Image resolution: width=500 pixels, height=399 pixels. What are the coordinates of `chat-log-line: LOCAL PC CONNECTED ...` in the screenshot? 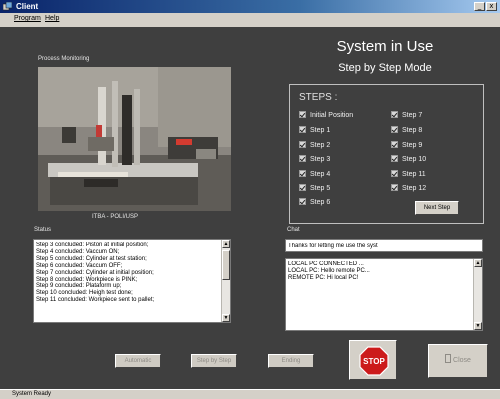 It's located at (326, 264).